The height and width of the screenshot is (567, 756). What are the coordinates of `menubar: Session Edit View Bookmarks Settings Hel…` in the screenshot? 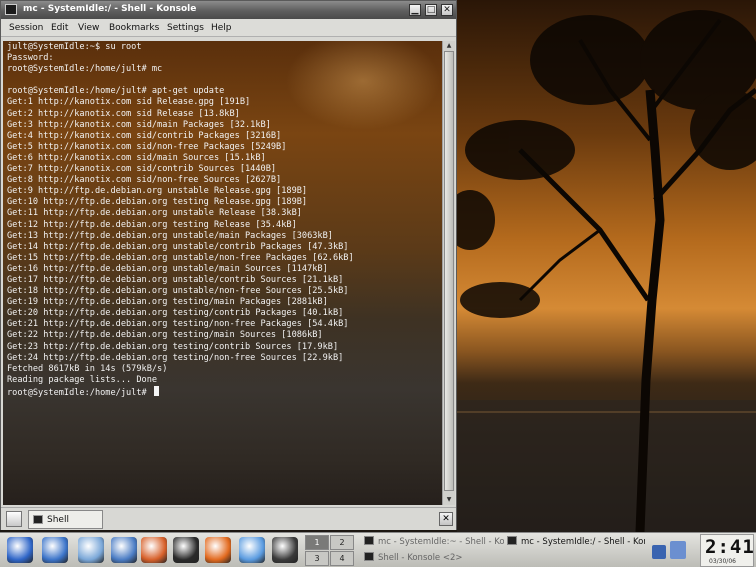 It's located at (228, 28).